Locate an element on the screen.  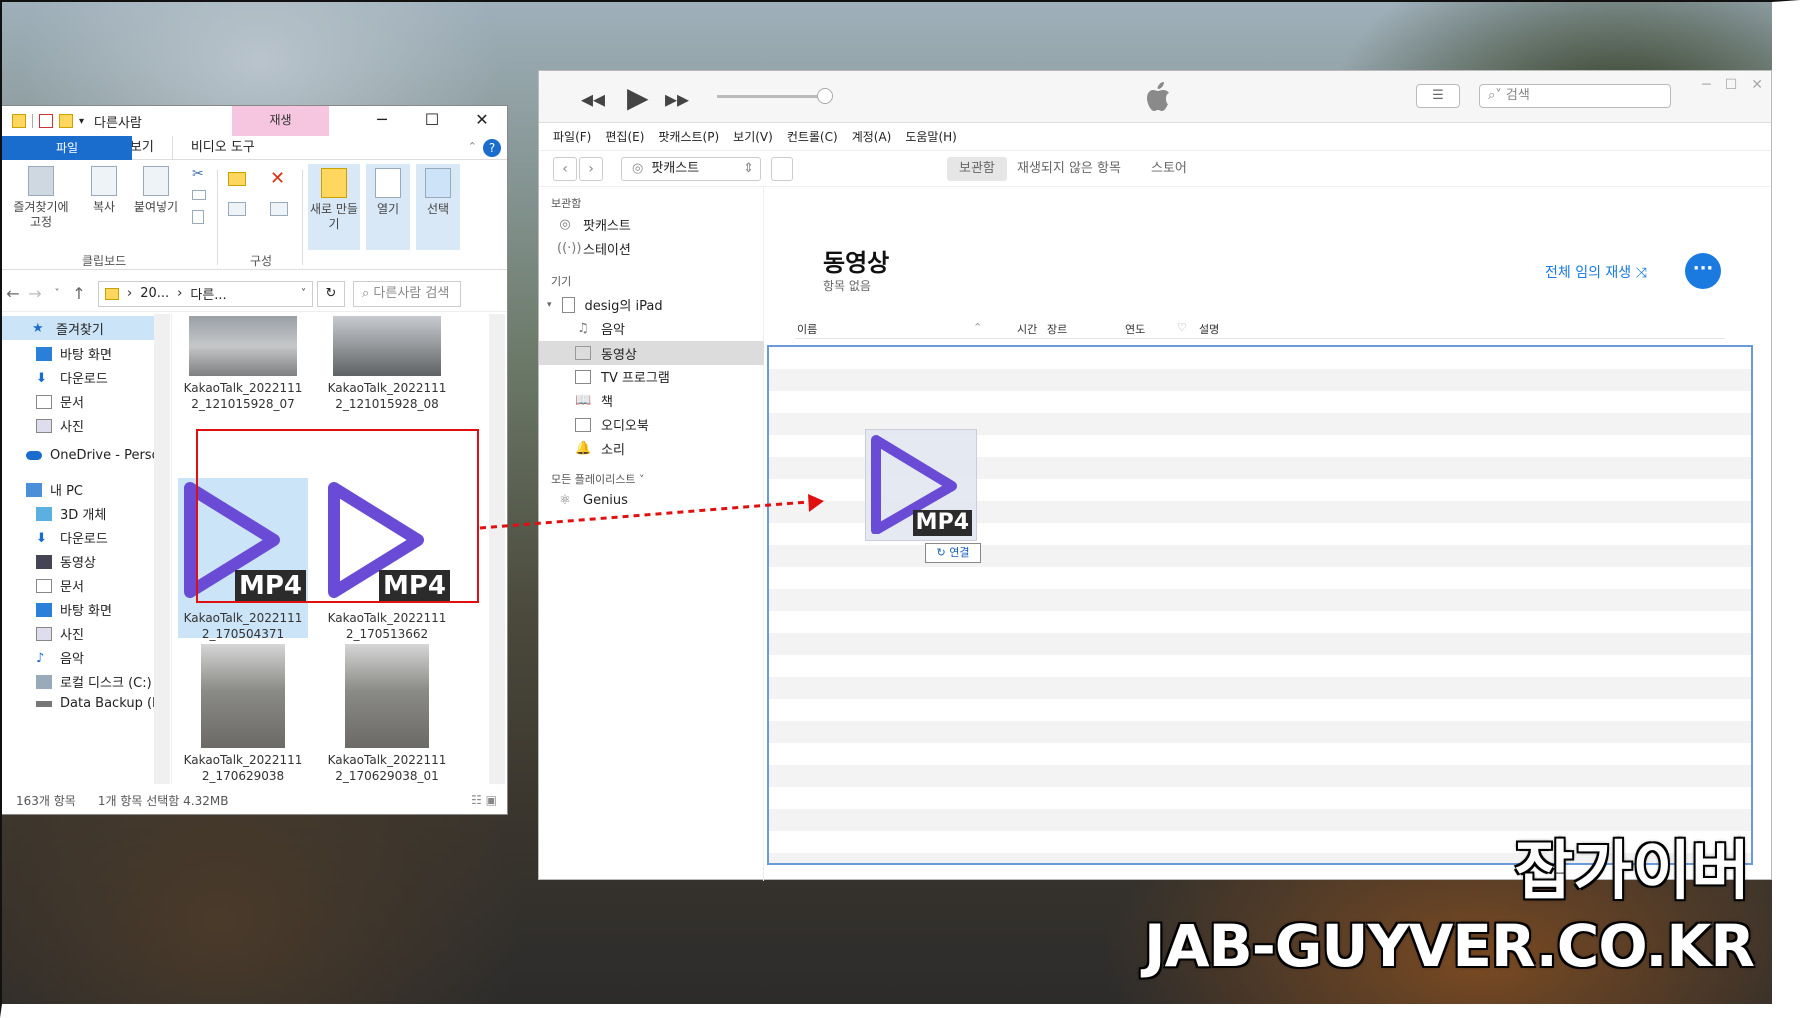
address-box: › 20... › 다른... ˅ is located at coordinates (205, 293).